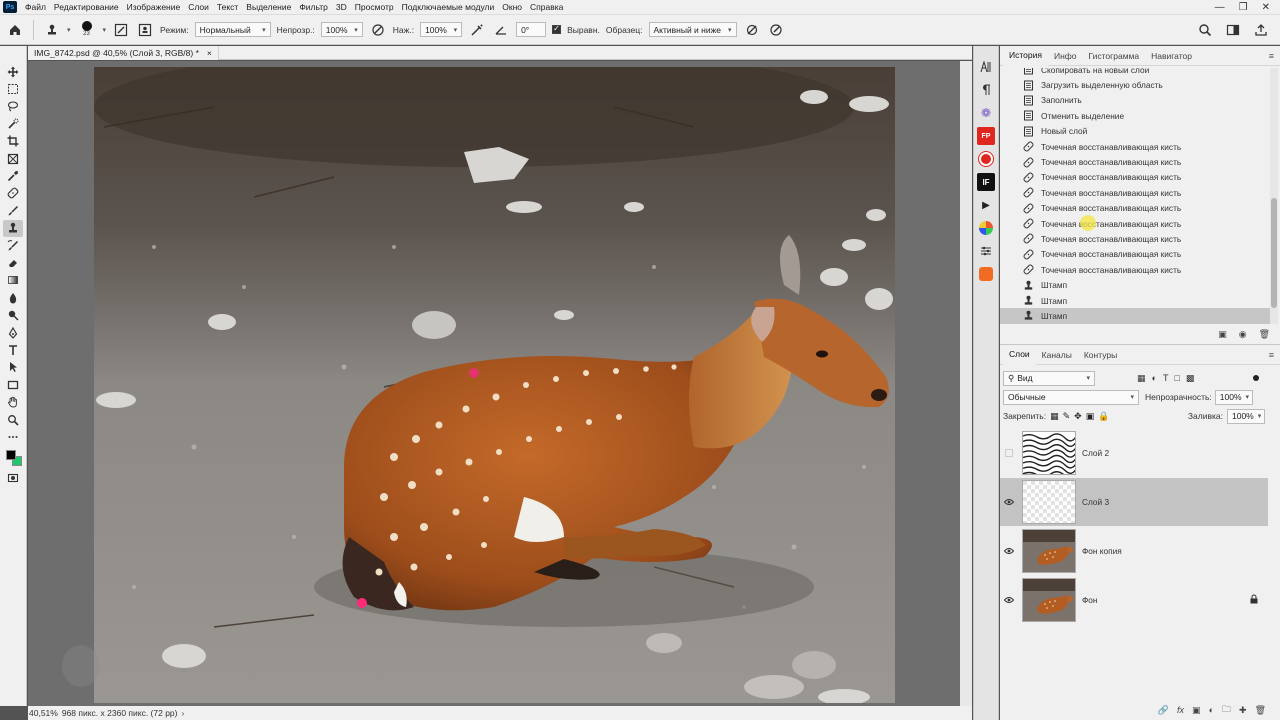  What do you see at coordinates (1180, 710) in the screenshot?
I see `layer-style-icon: fx` at bounding box center [1180, 710].